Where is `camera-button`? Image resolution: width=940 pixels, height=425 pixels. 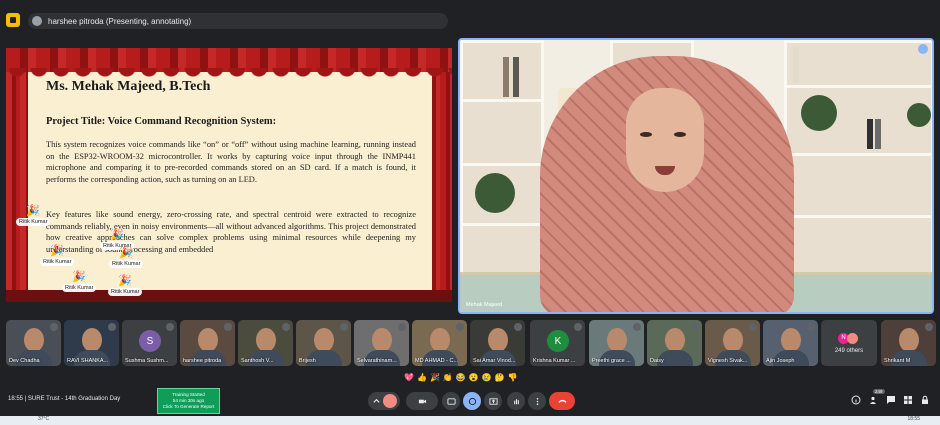
camera-button is located at coordinates (422, 401).